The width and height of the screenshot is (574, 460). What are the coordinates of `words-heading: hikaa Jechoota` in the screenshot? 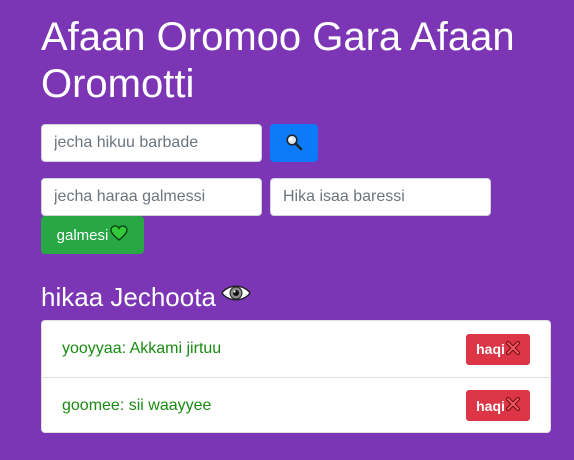 It's located at (146, 296).